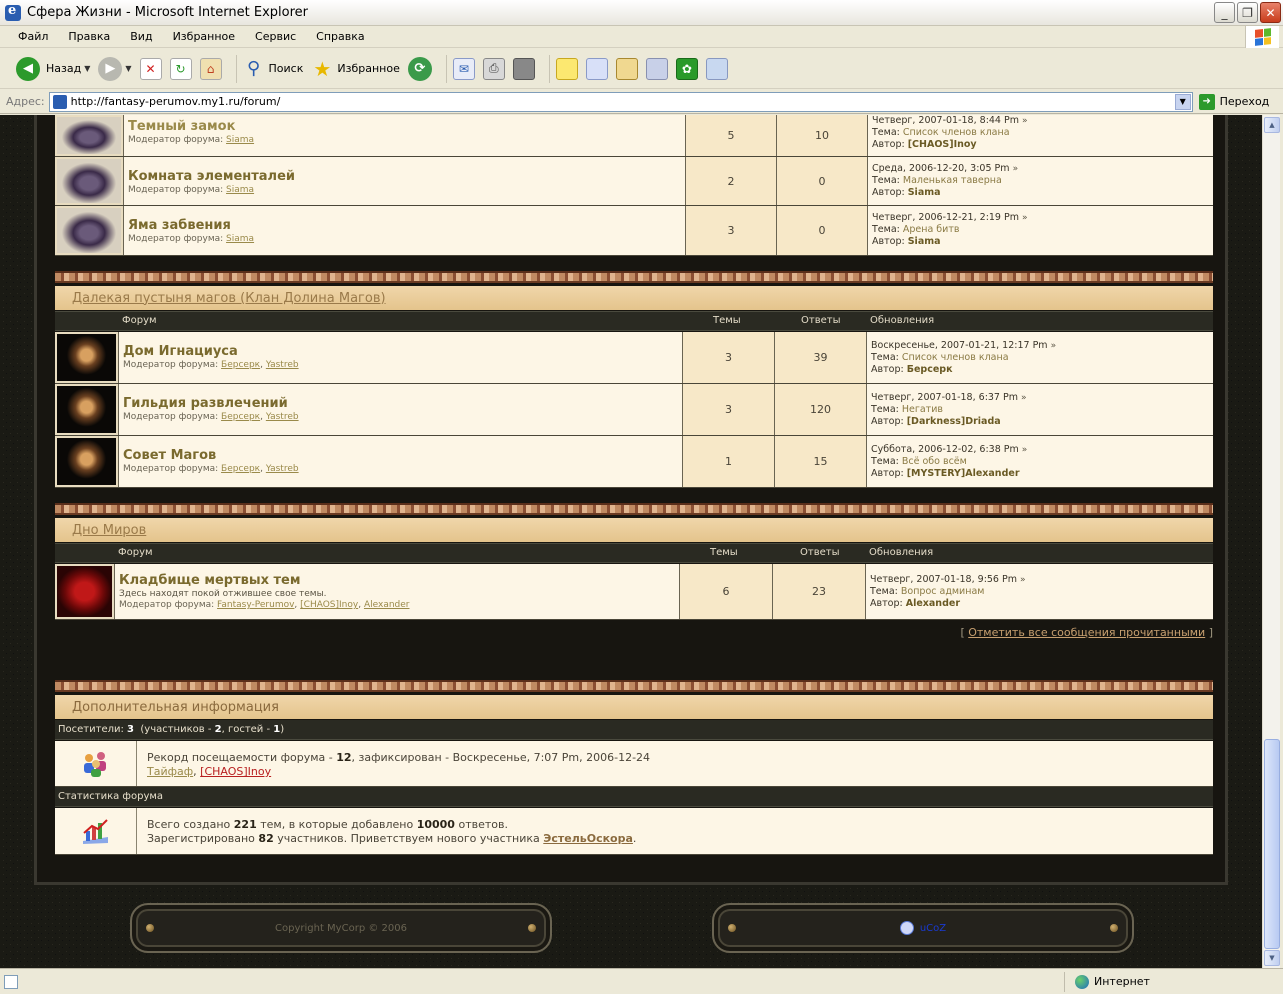 The width and height of the screenshot is (1283, 994). I want to click on print-icon: ⎙, so click(493, 68).